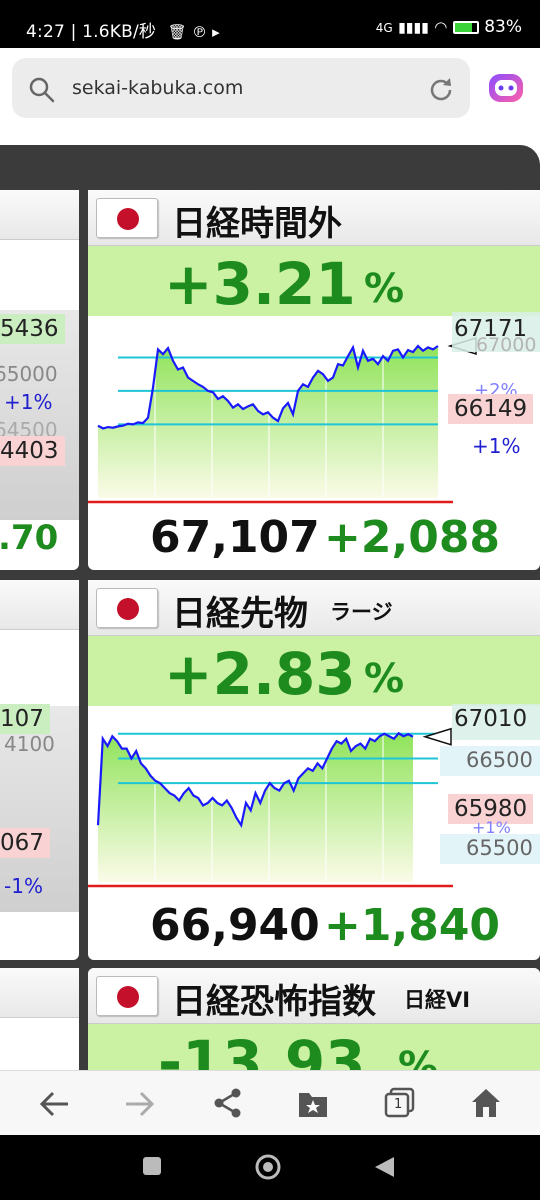  Describe the element at coordinates (412, 537) in the screenshot. I see `price-change: +2,088` at that location.